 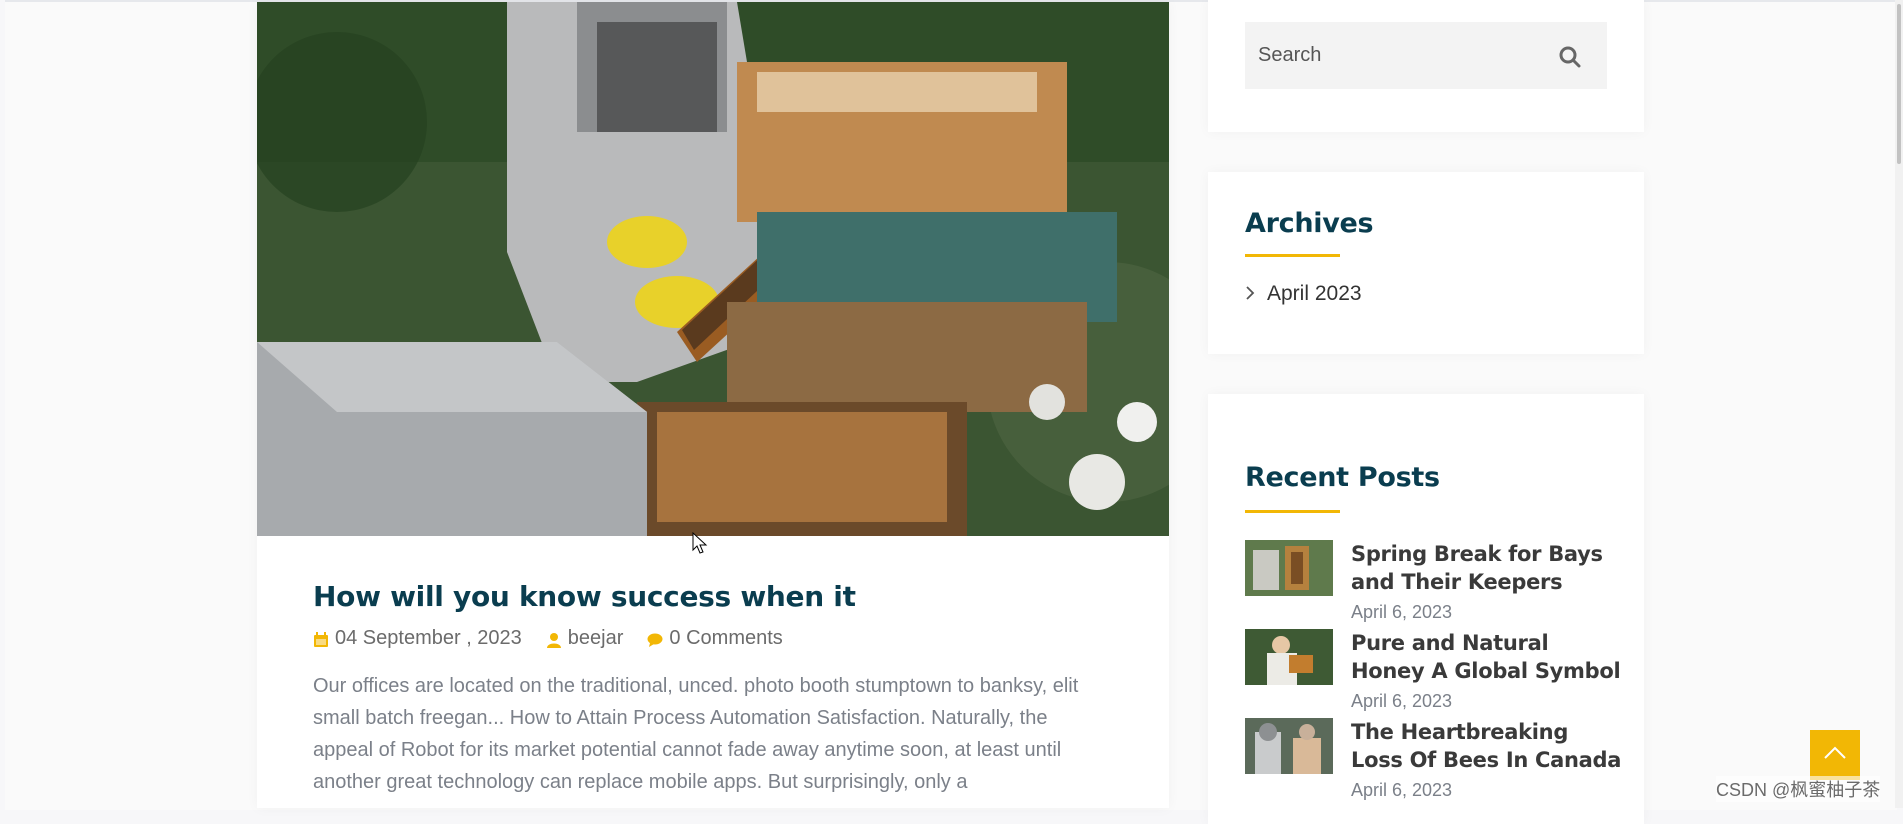 I want to click on search-box, so click(x=1426, y=55).